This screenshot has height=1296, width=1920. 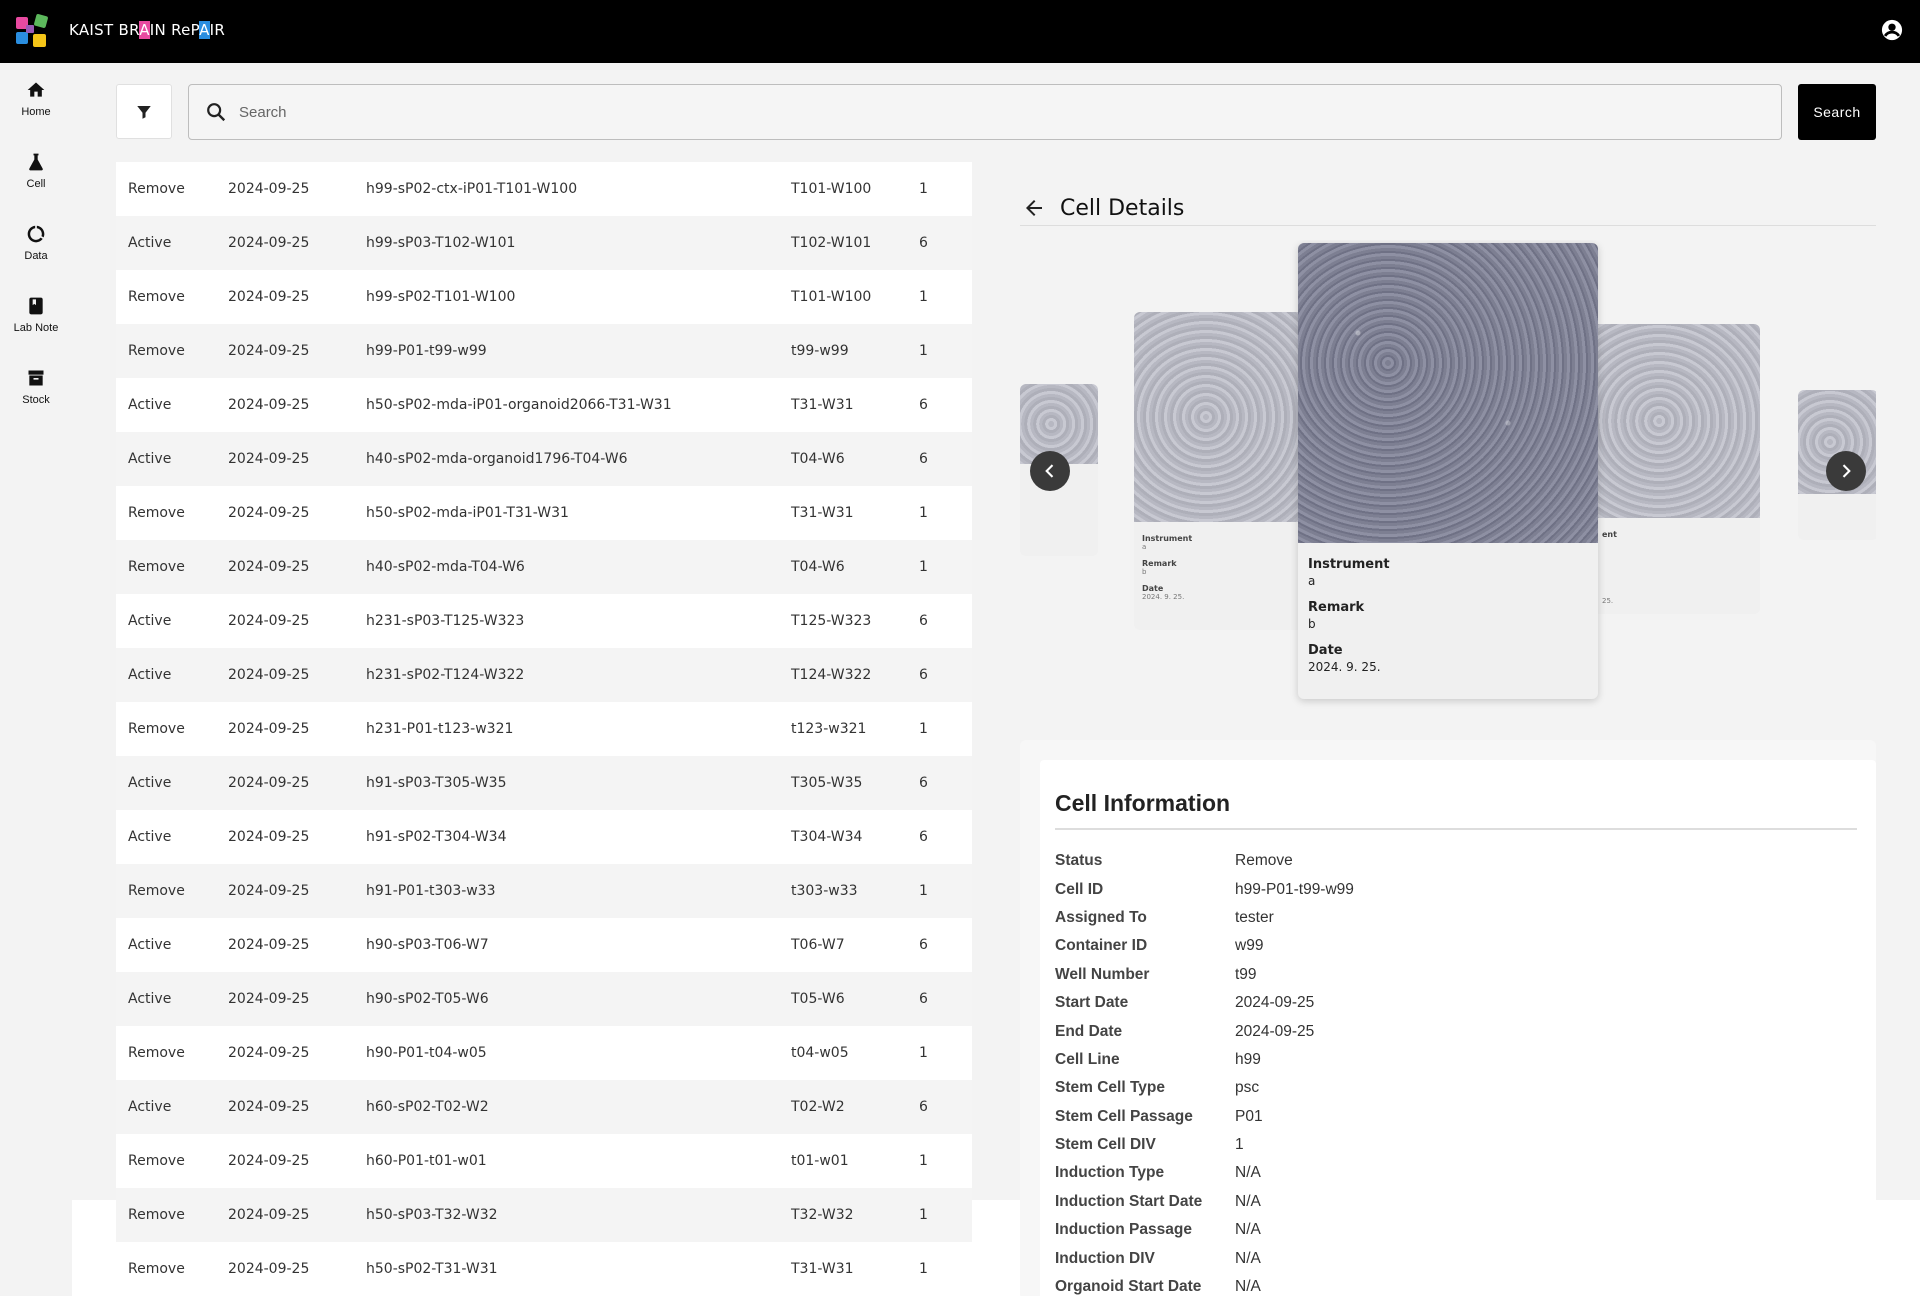 What do you see at coordinates (1105, 1258) in the screenshot?
I see `info-label: Induction DIV` at bounding box center [1105, 1258].